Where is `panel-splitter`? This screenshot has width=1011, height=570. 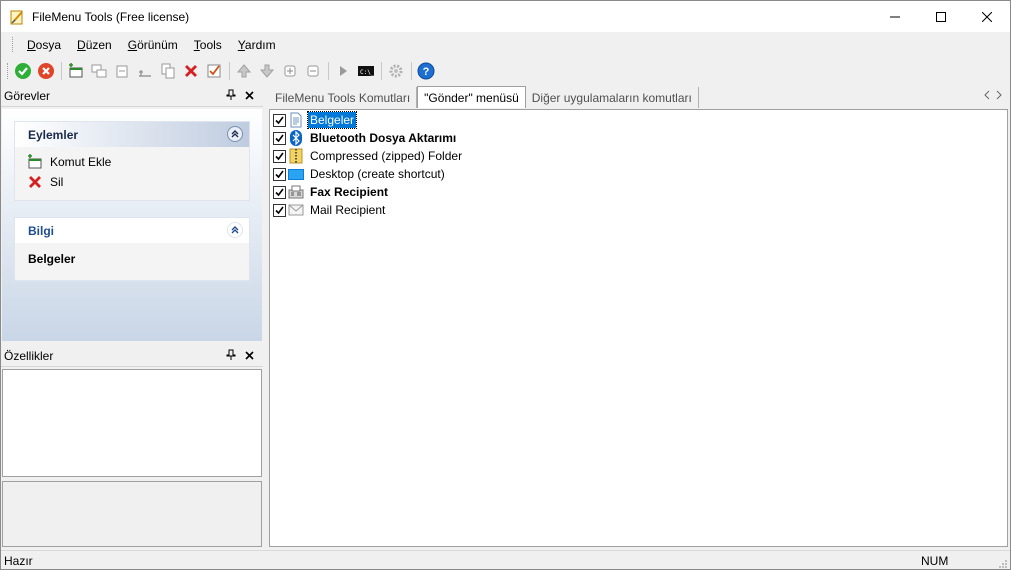 panel-splitter is located at coordinates (265, 316).